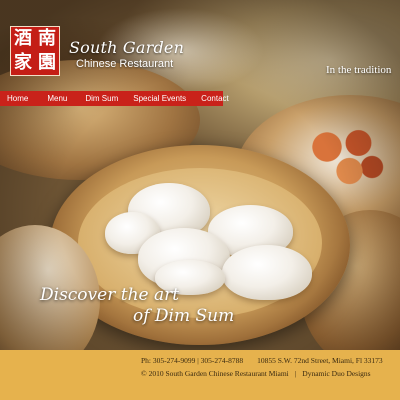 The image size is (400, 400). Describe the element at coordinates (101, 98) in the screenshot. I see `nav-item-dim-sum: Dim Sum` at that location.